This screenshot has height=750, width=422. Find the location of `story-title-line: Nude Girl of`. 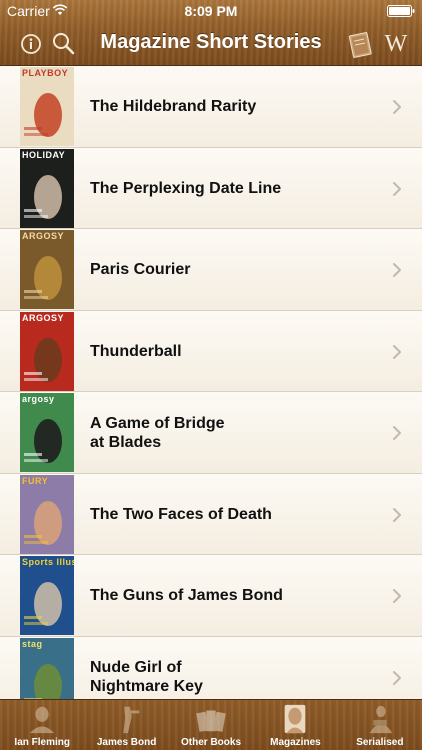

story-title-line: Nude Girl of is located at coordinates (136, 667).